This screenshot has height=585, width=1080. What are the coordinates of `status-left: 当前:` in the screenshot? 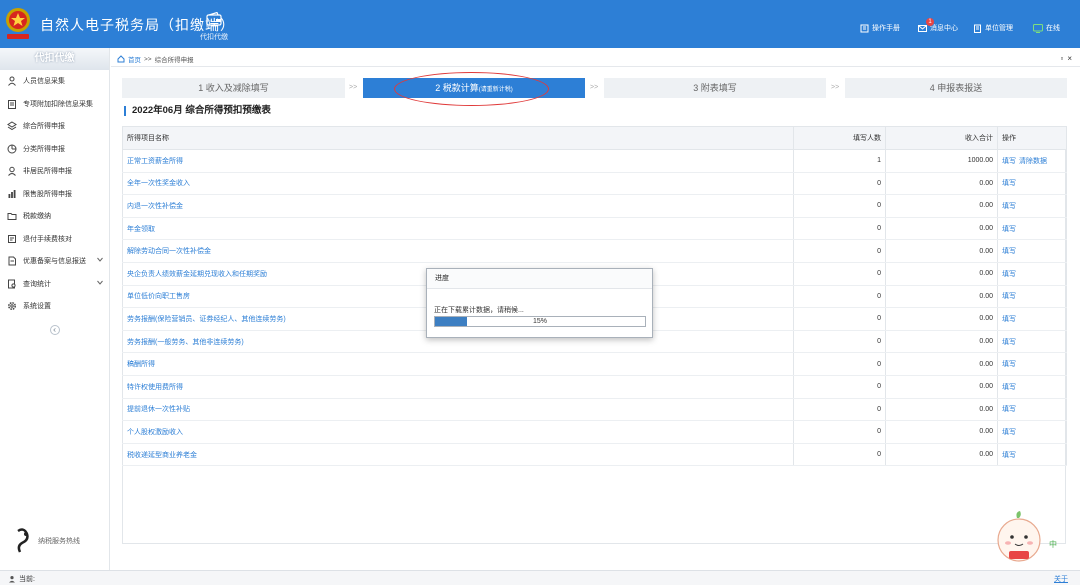 It's located at (21, 579).